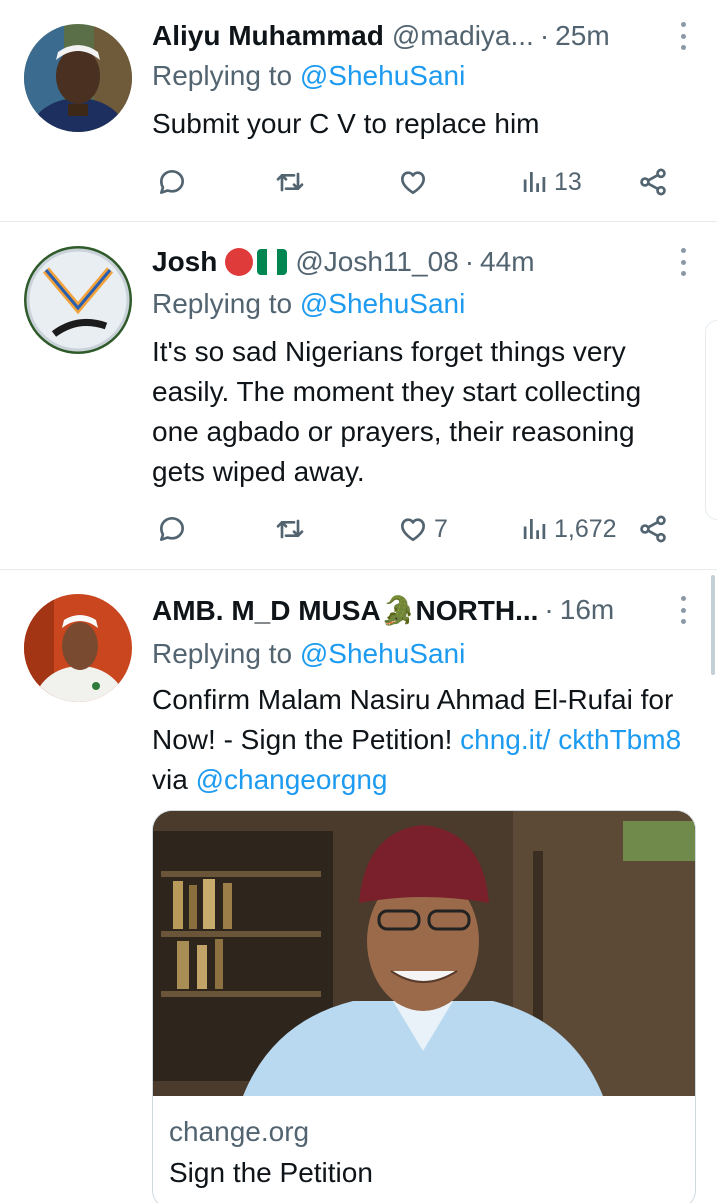  Describe the element at coordinates (271, 1172) in the screenshot. I see `card-title: Sign the Petition` at that location.